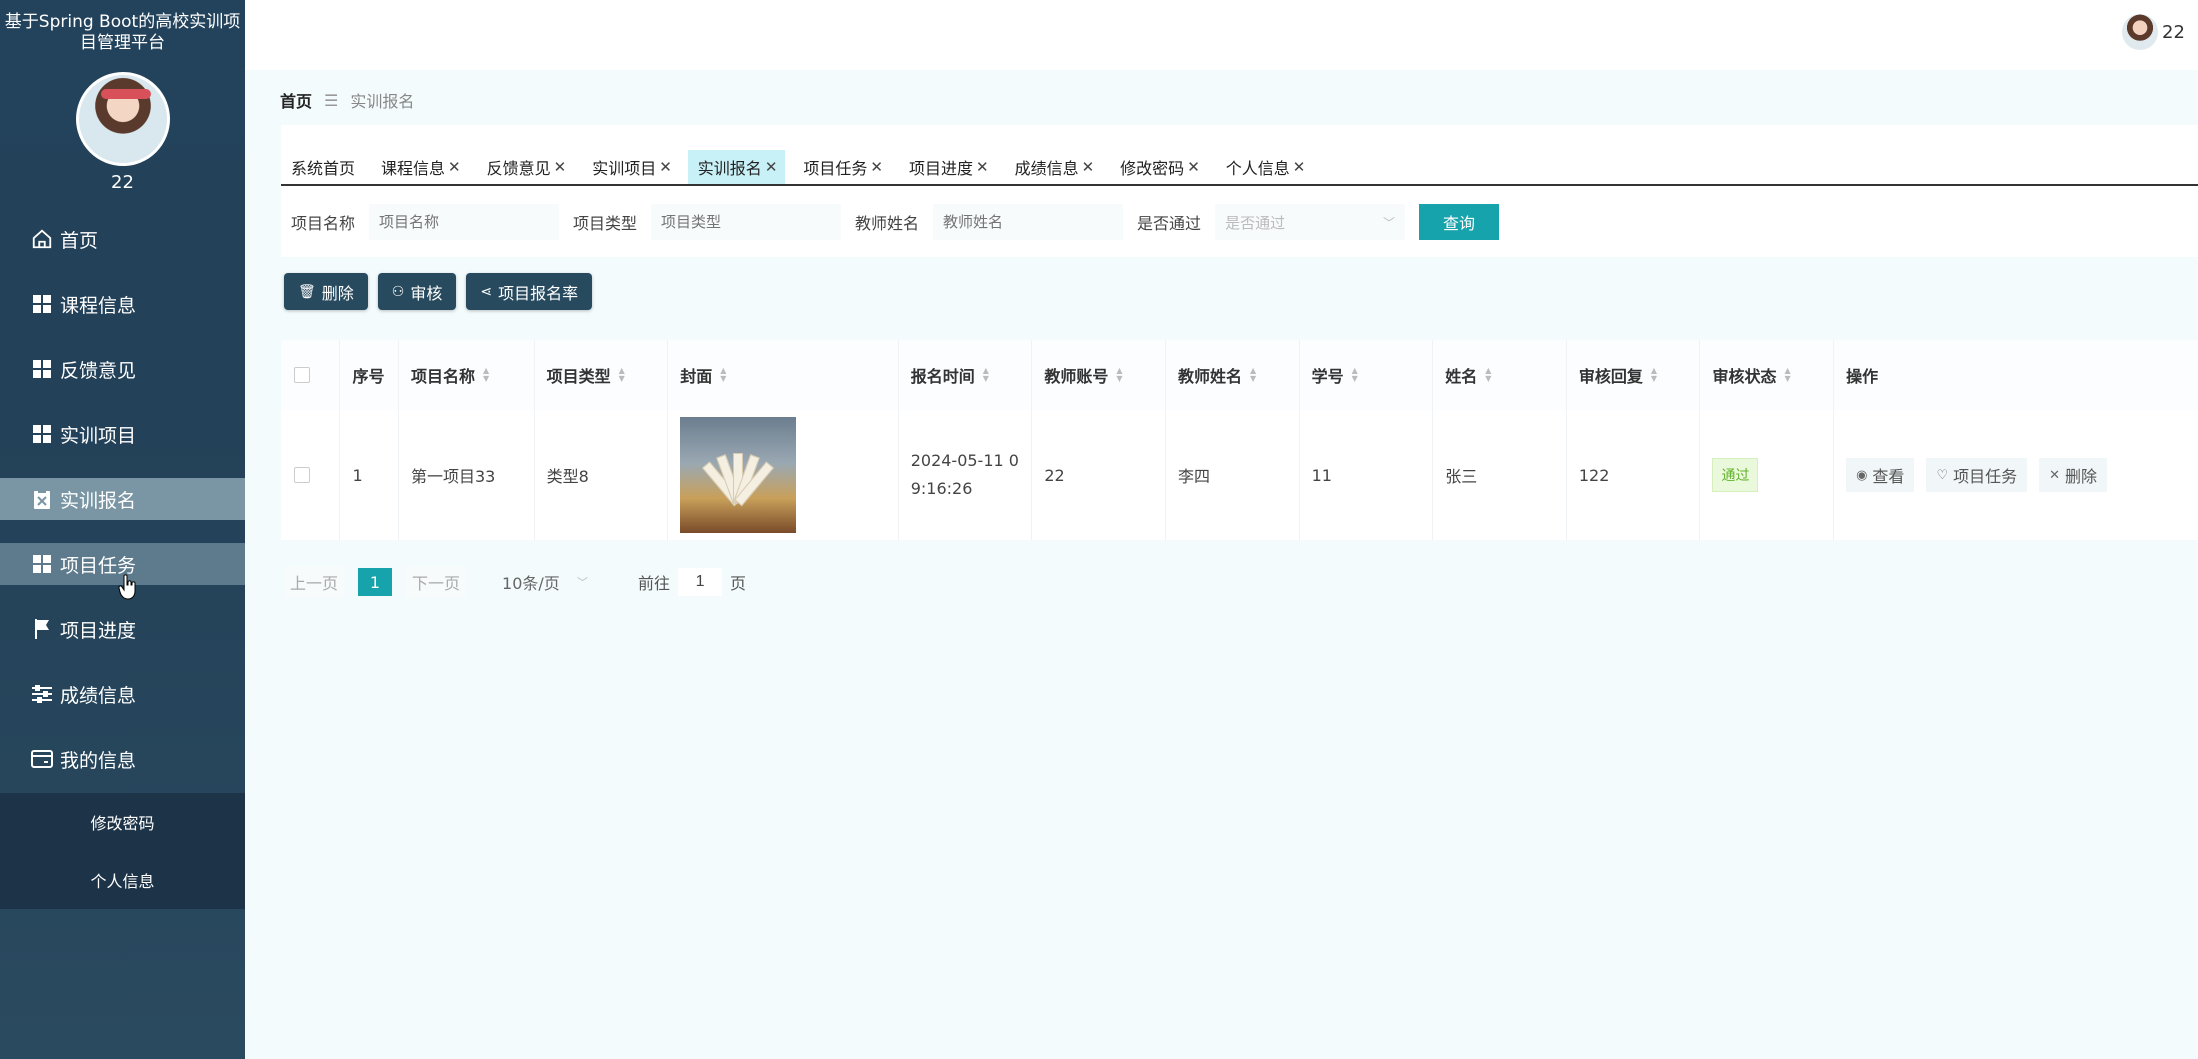 The height and width of the screenshot is (1059, 2198). What do you see at coordinates (122, 759) in the screenshot?
I see `sidebar-item-my-info: 我的信息` at bounding box center [122, 759].